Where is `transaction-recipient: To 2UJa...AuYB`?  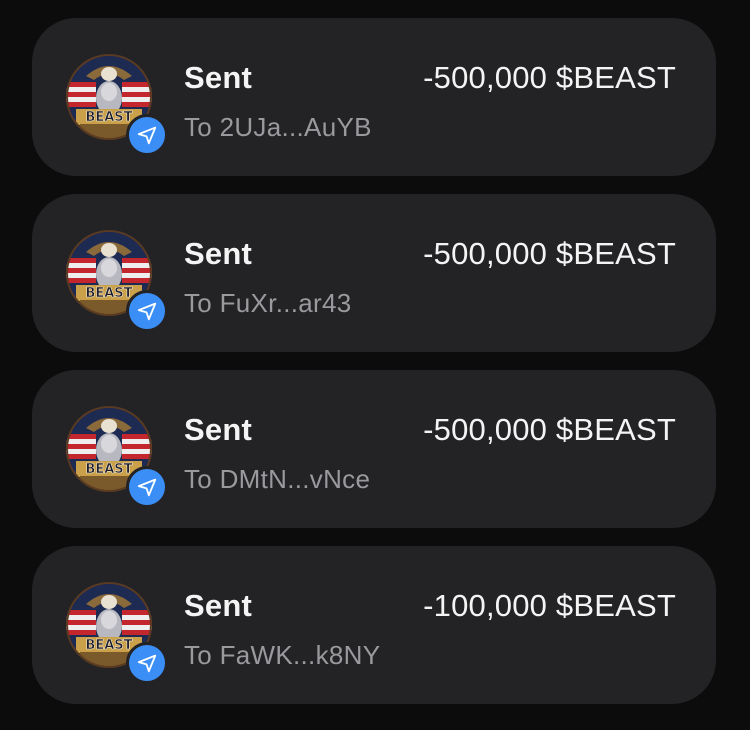 transaction-recipient: To 2UJa...AuYB is located at coordinates (278, 127).